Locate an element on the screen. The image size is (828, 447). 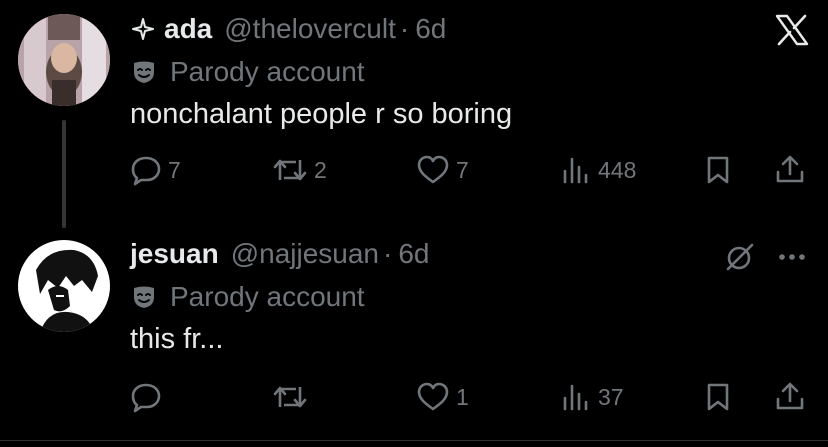
tweet-actions: 7 2 7 448 is located at coordinates (414, 170).